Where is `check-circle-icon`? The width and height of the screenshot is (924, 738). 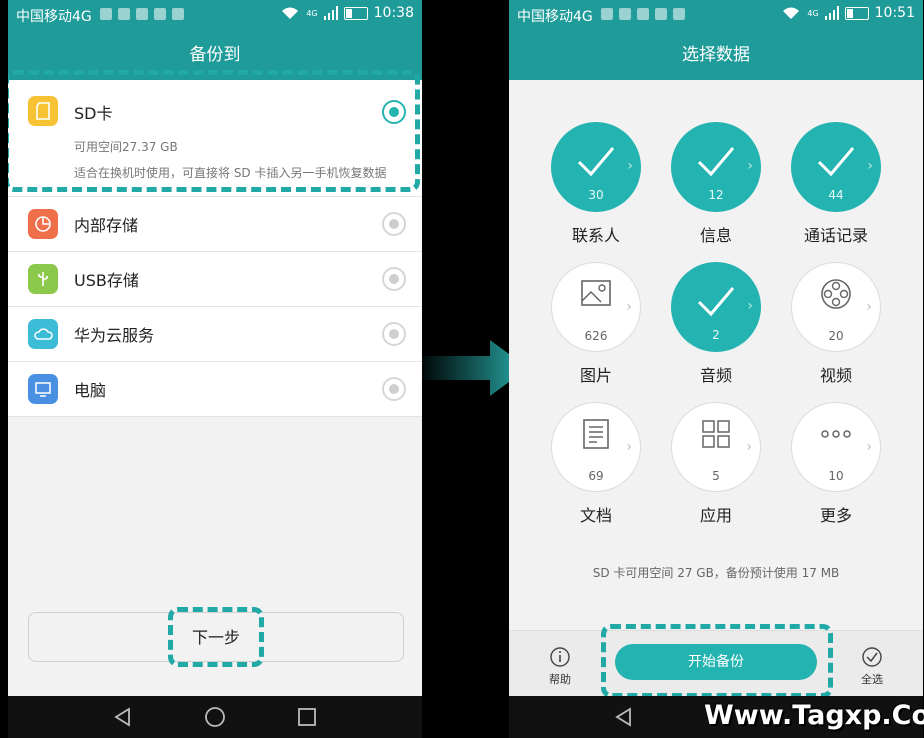
check-circle-icon is located at coordinates (872, 657).